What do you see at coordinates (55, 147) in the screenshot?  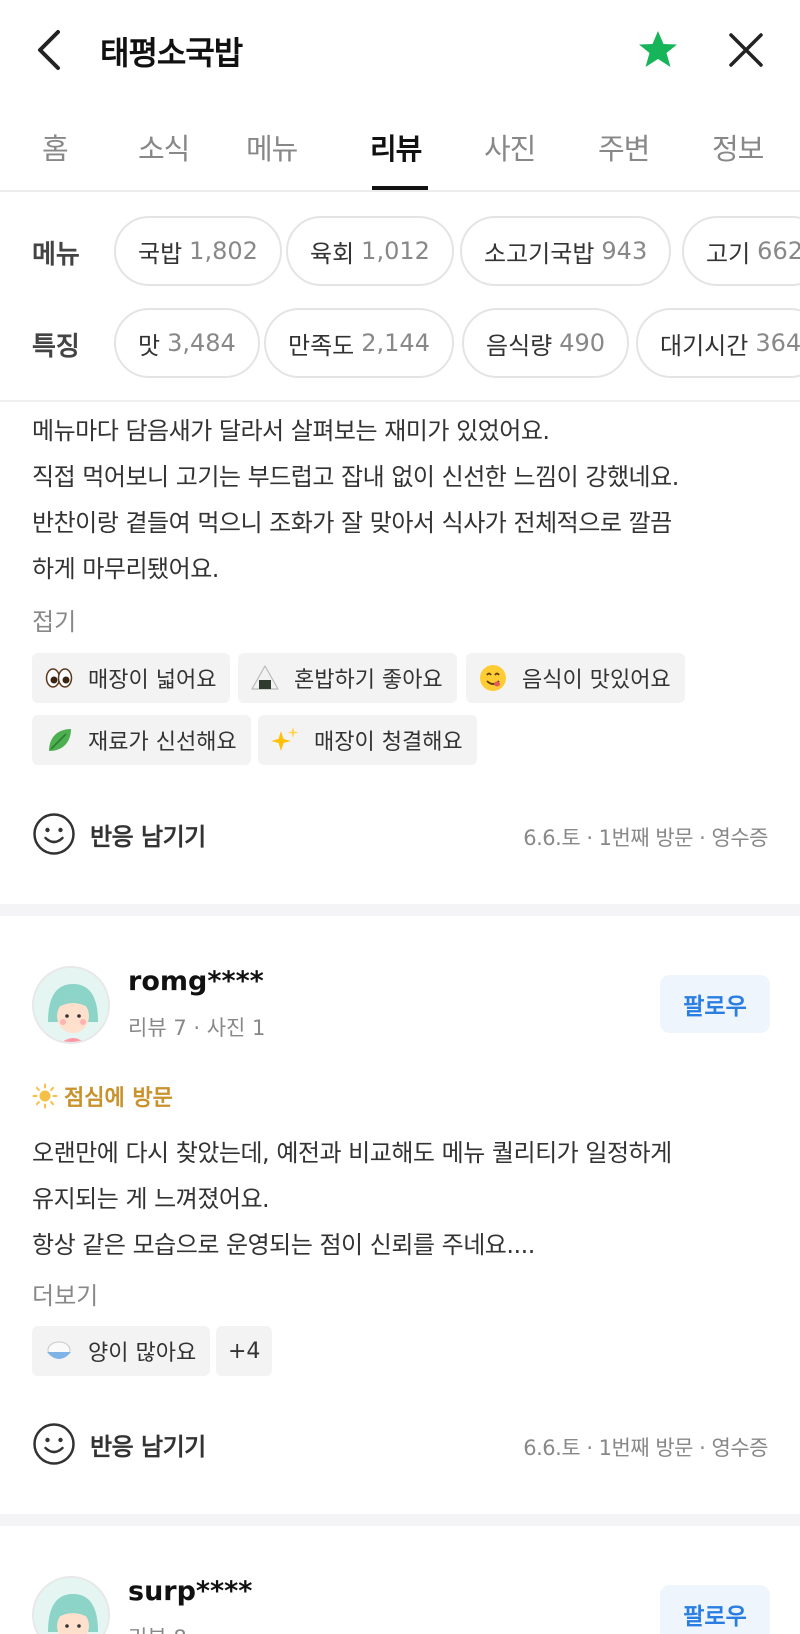 I see `tab-home: 홈` at bounding box center [55, 147].